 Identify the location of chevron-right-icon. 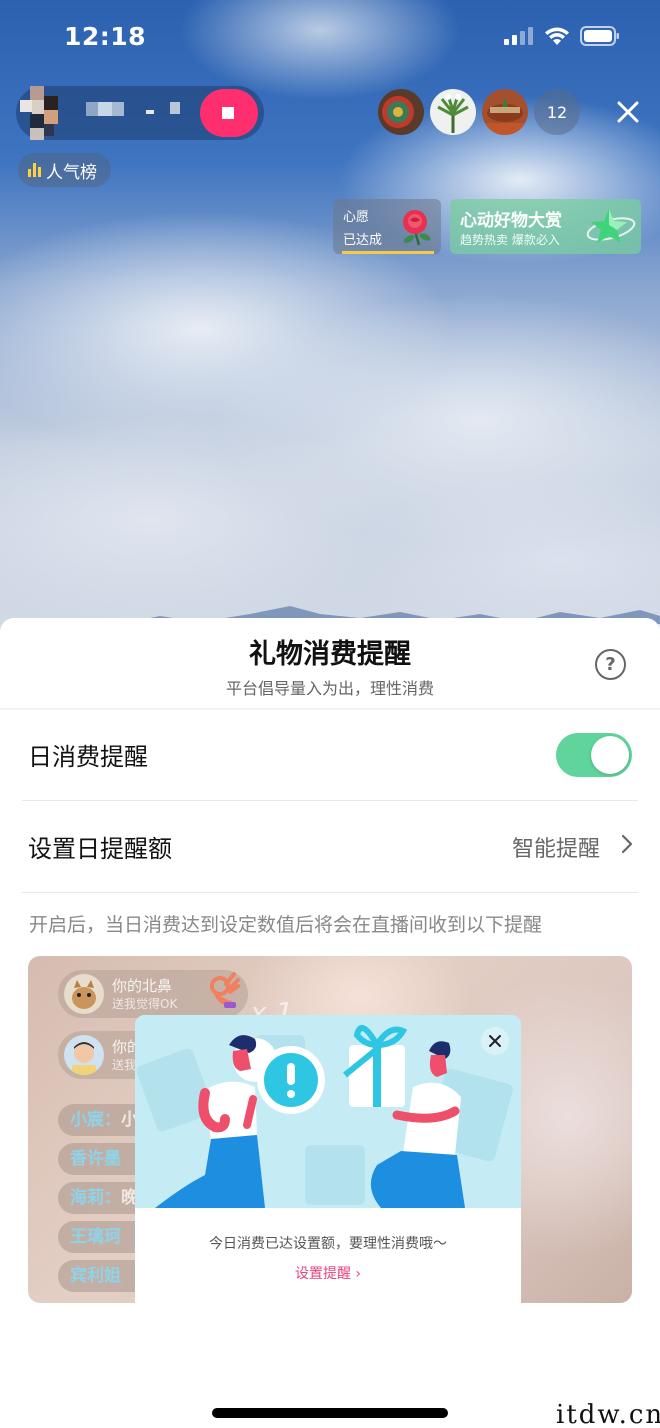
(627, 844).